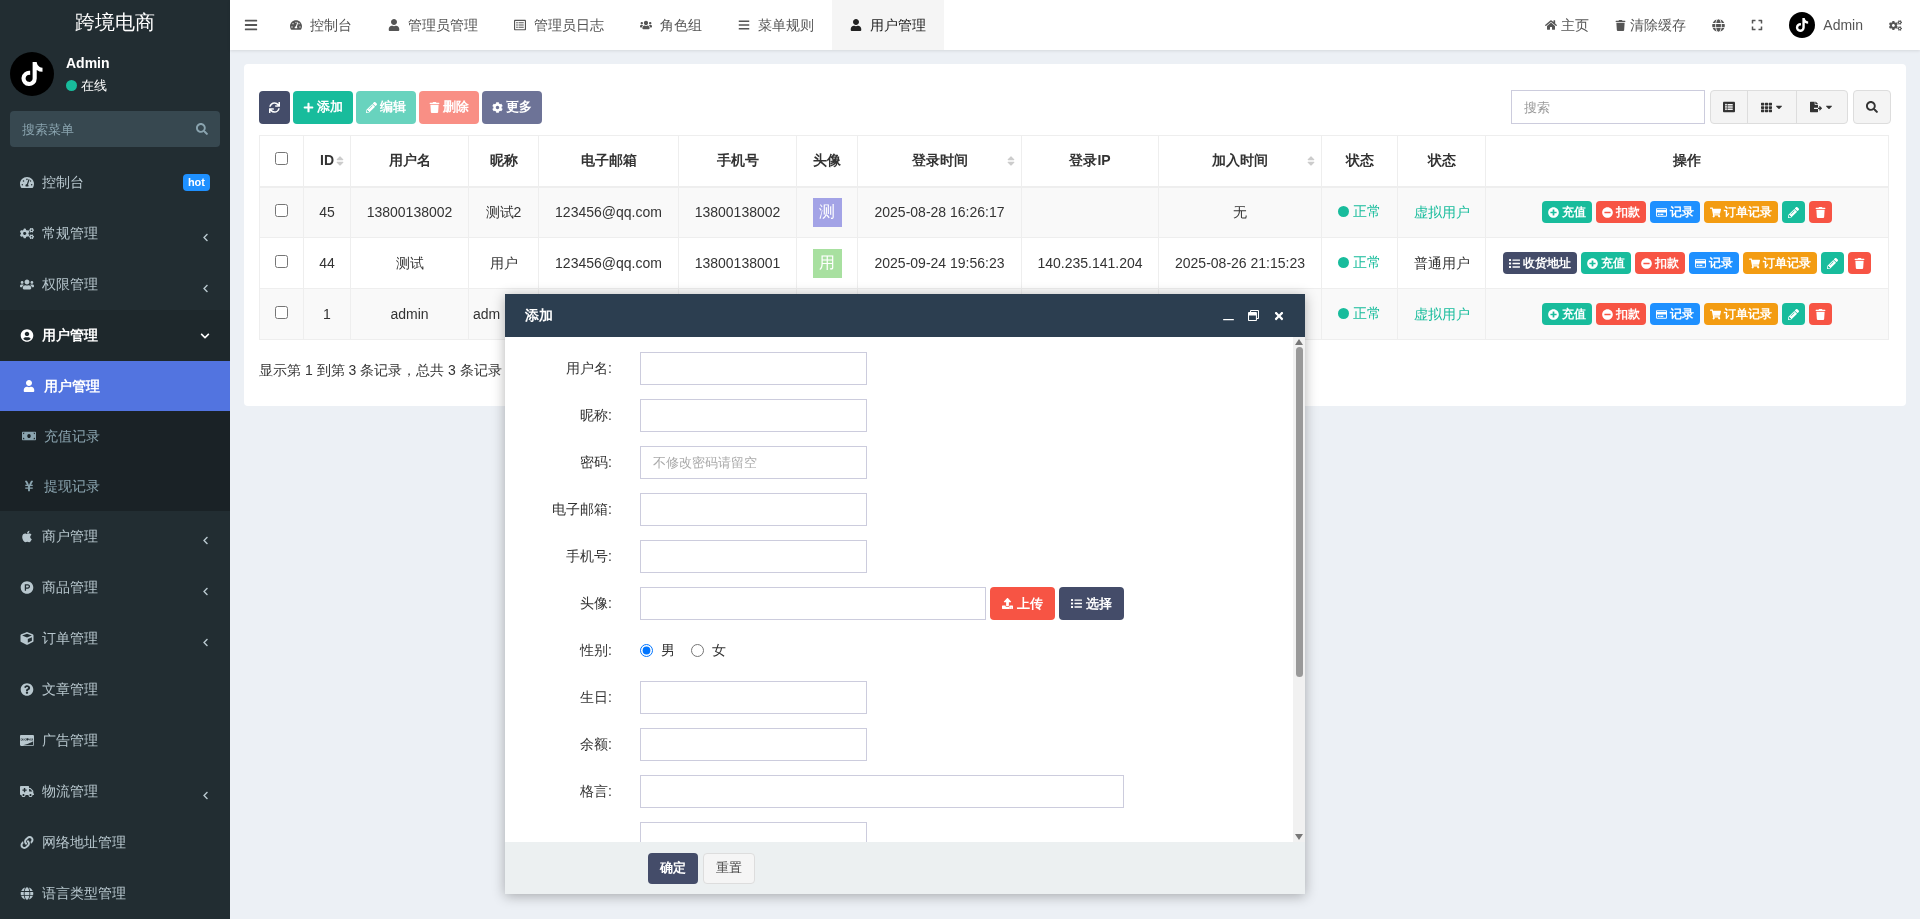 The height and width of the screenshot is (919, 1920). What do you see at coordinates (939, 263) in the screenshot?
I see `table-cell: 2025-09-24 19:56:23` at bounding box center [939, 263].